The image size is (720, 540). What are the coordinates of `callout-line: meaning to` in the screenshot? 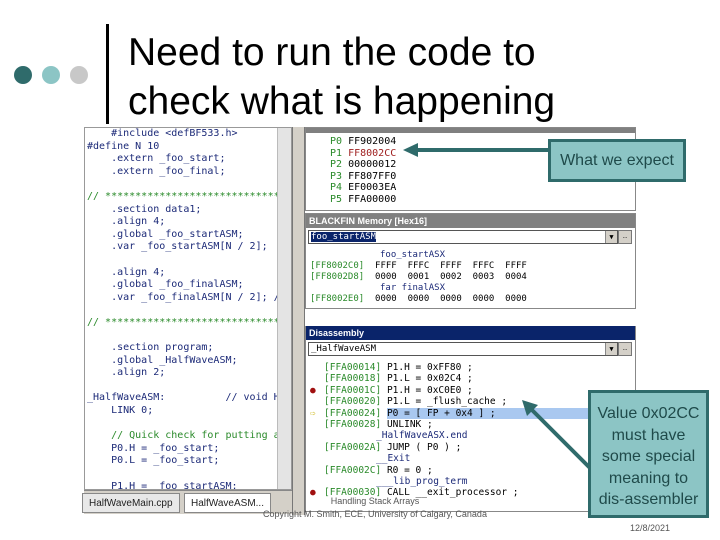 It's located at (648, 478).